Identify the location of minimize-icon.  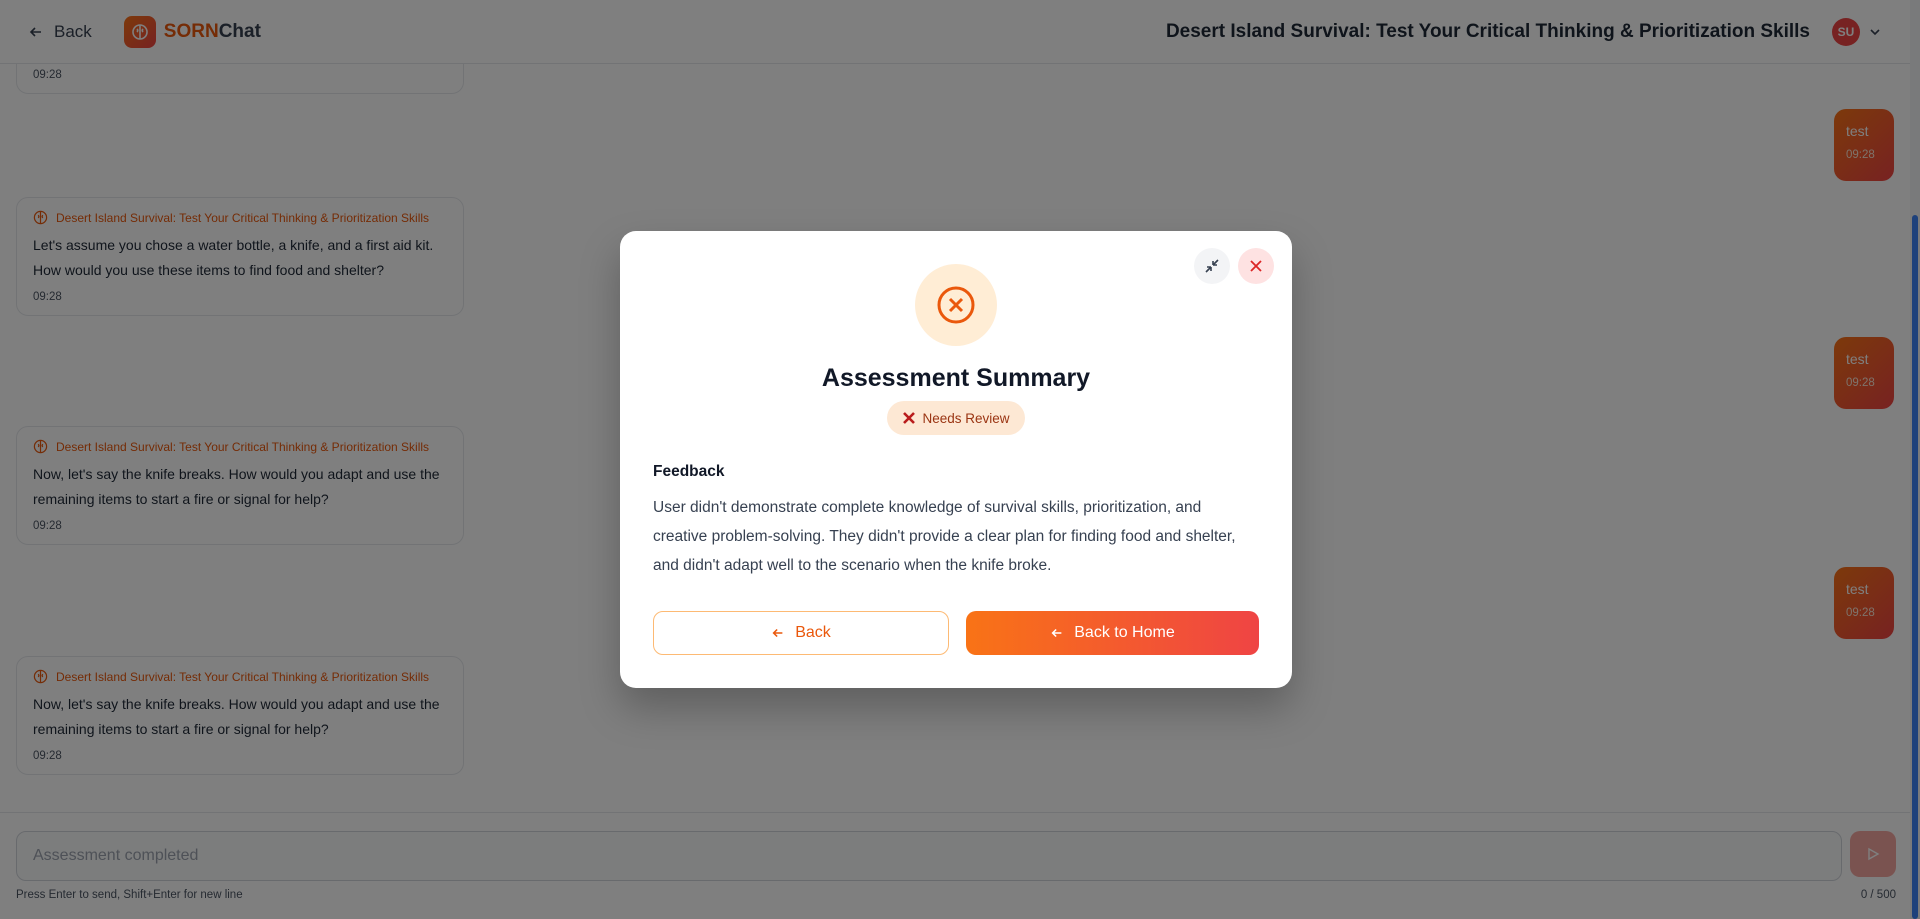
(1212, 266).